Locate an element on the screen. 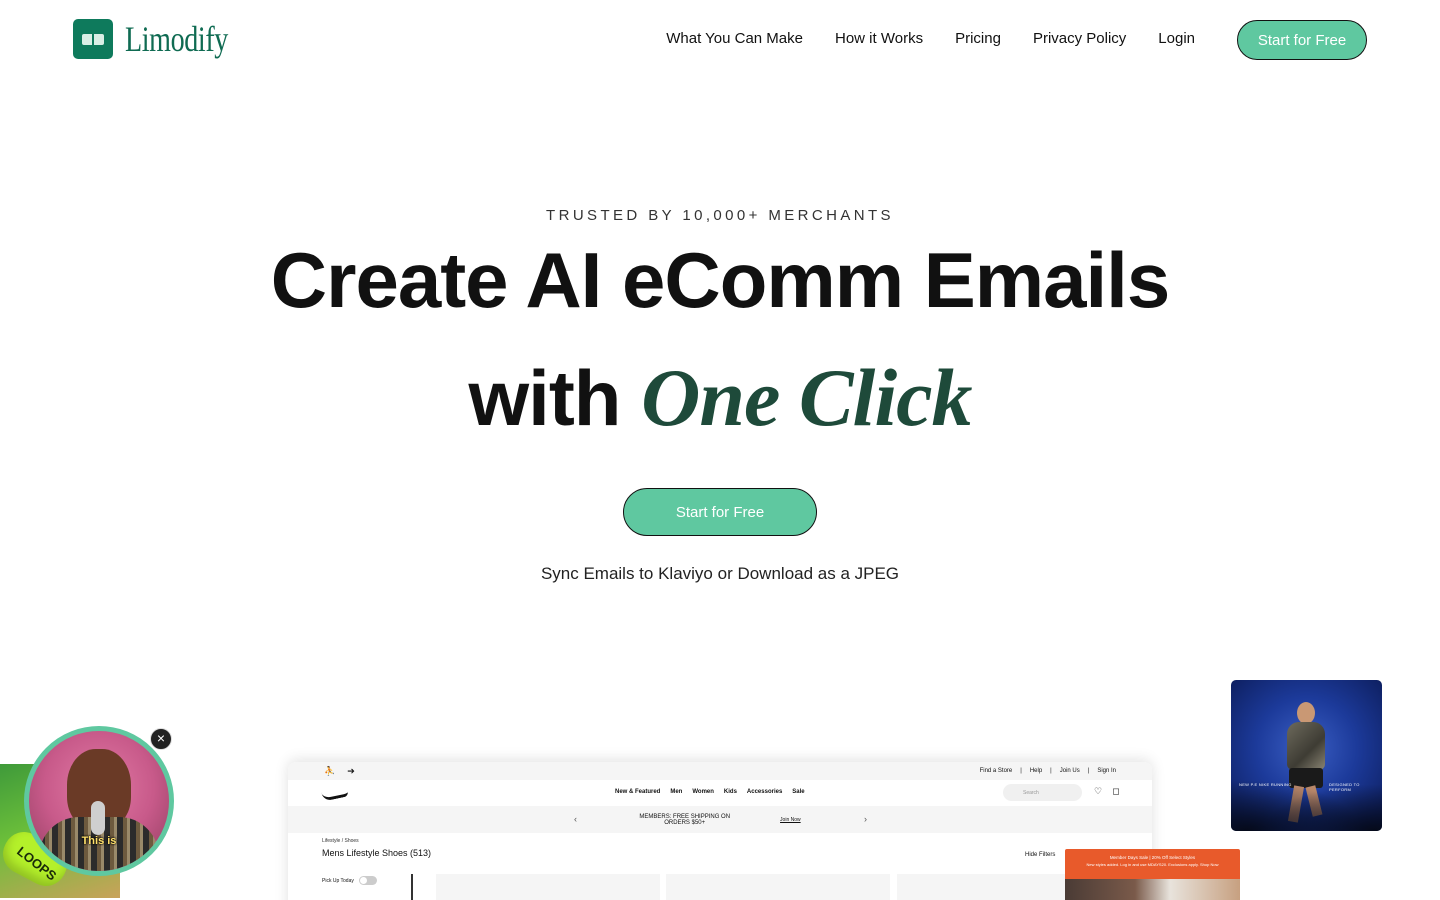  email-card-link: Shop Now is located at coordinates (1209, 864).